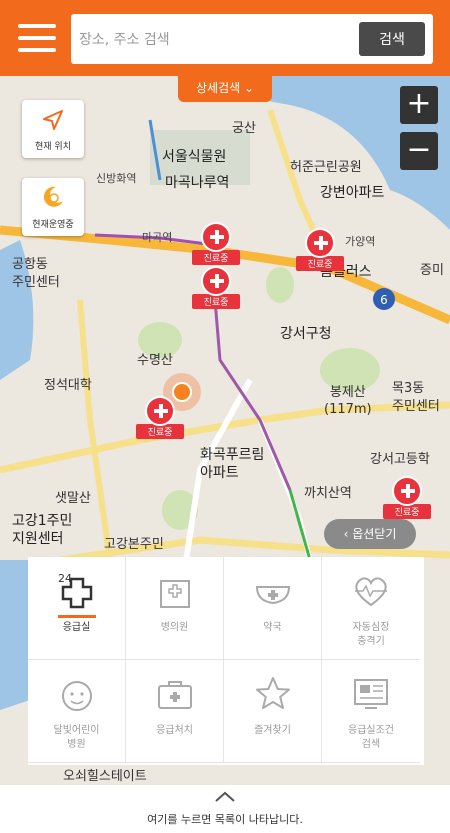 The height and width of the screenshot is (833, 450). I want to click on map-label-gungsan: 궁산, so click(244, 128).